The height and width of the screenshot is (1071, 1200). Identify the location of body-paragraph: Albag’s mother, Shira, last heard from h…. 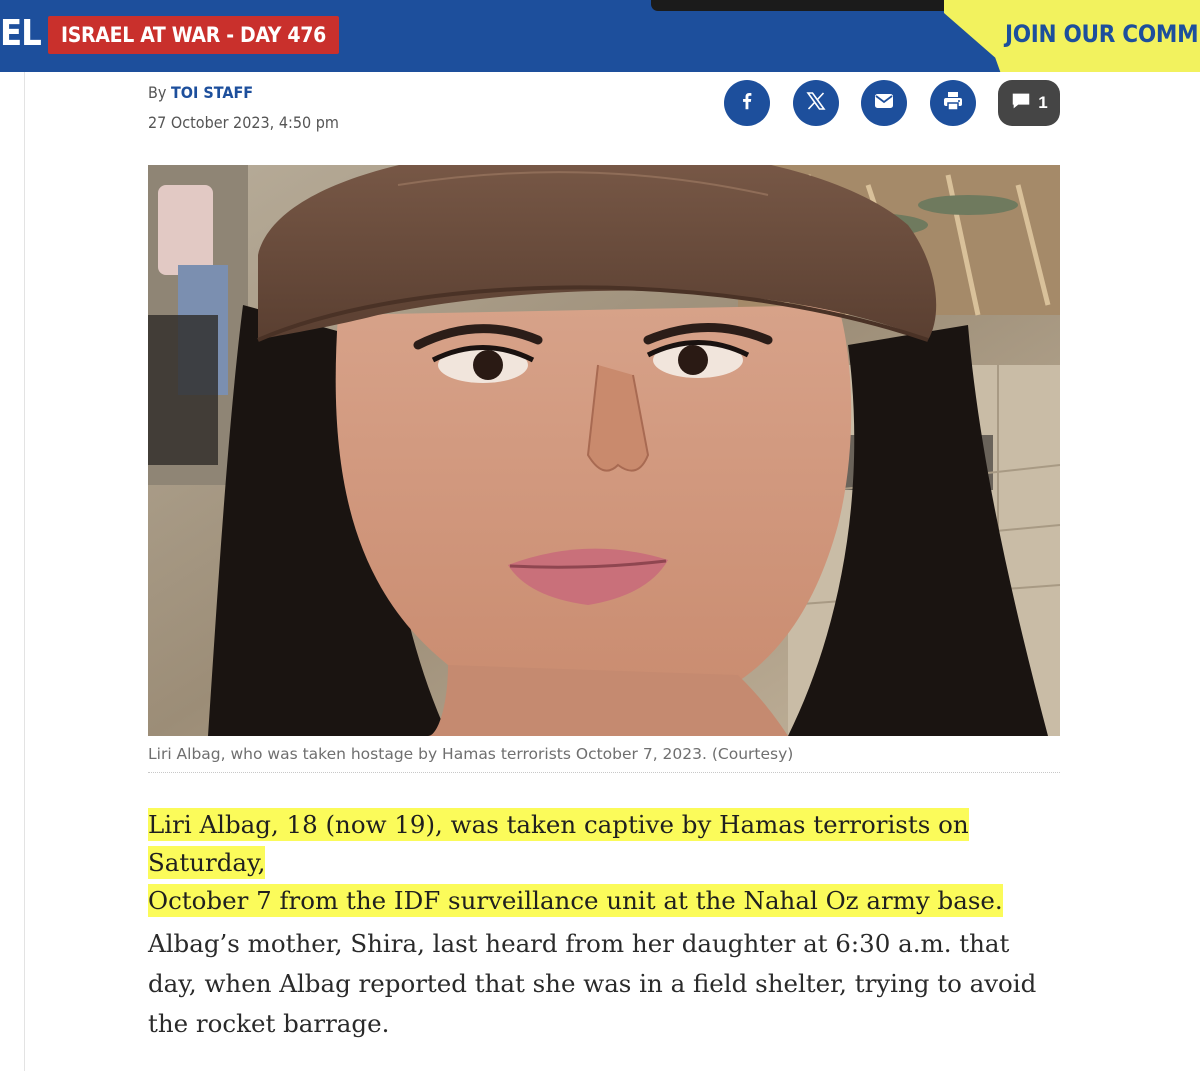
(592, 983).